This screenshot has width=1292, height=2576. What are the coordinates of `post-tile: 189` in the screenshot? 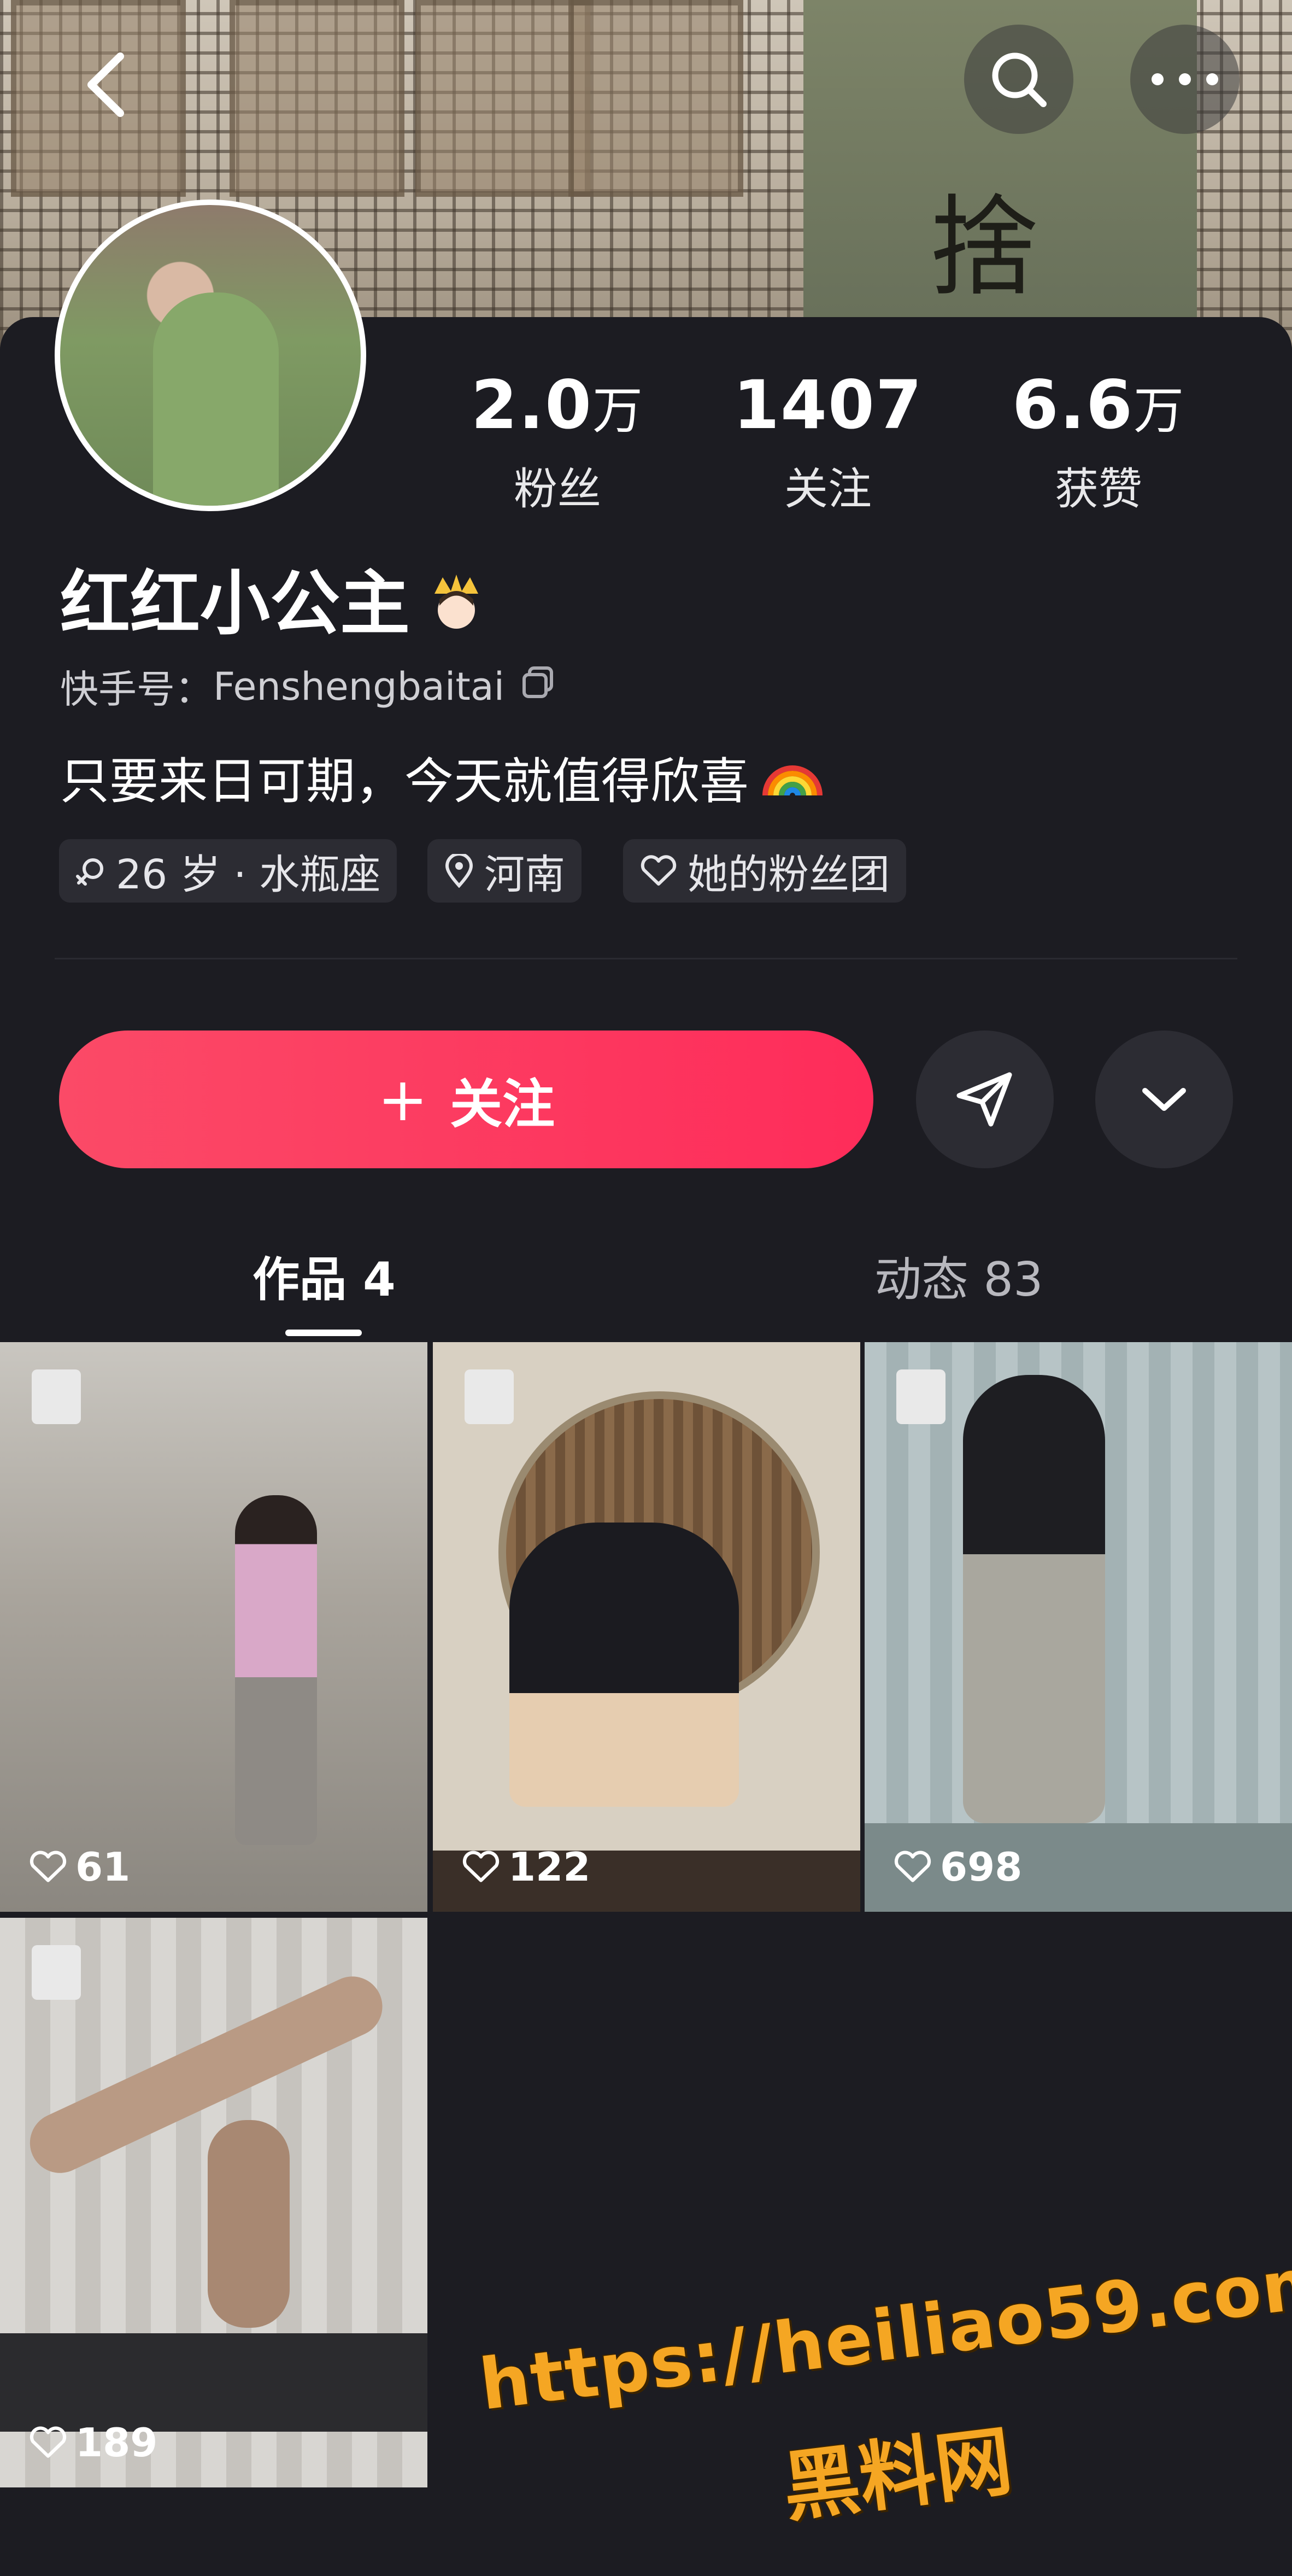 It's located at (214, 2203).